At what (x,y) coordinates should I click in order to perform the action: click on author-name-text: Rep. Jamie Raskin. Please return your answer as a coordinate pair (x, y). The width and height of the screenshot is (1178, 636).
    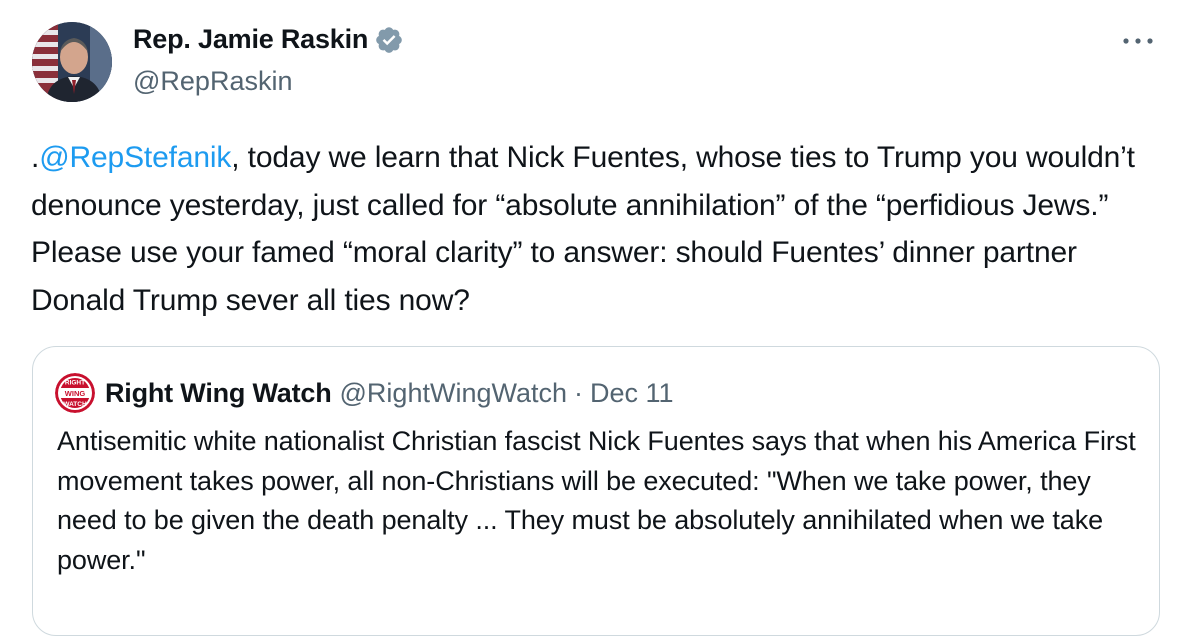
    Looking at the image, I should click on (251, 39).